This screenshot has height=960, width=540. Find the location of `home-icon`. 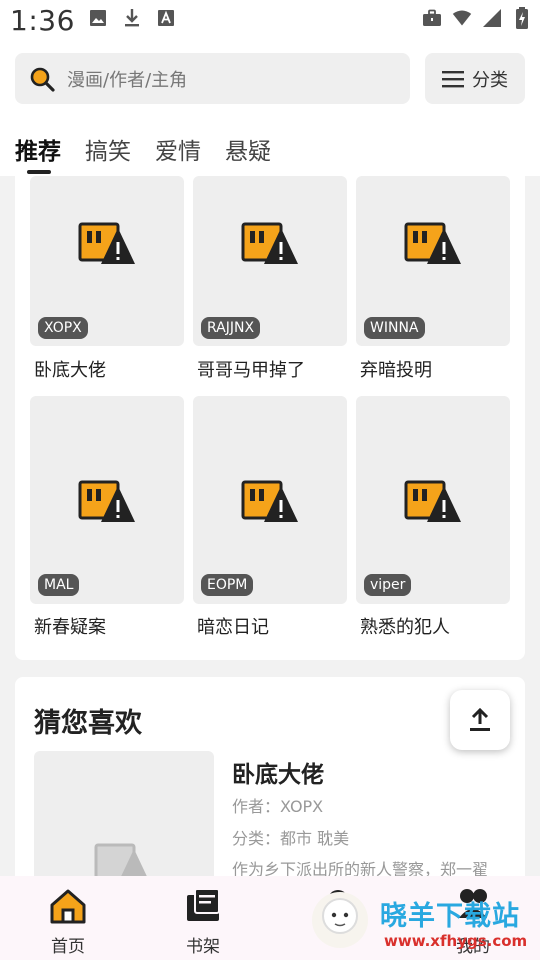

home-icon is located at coordinates (68, 906).